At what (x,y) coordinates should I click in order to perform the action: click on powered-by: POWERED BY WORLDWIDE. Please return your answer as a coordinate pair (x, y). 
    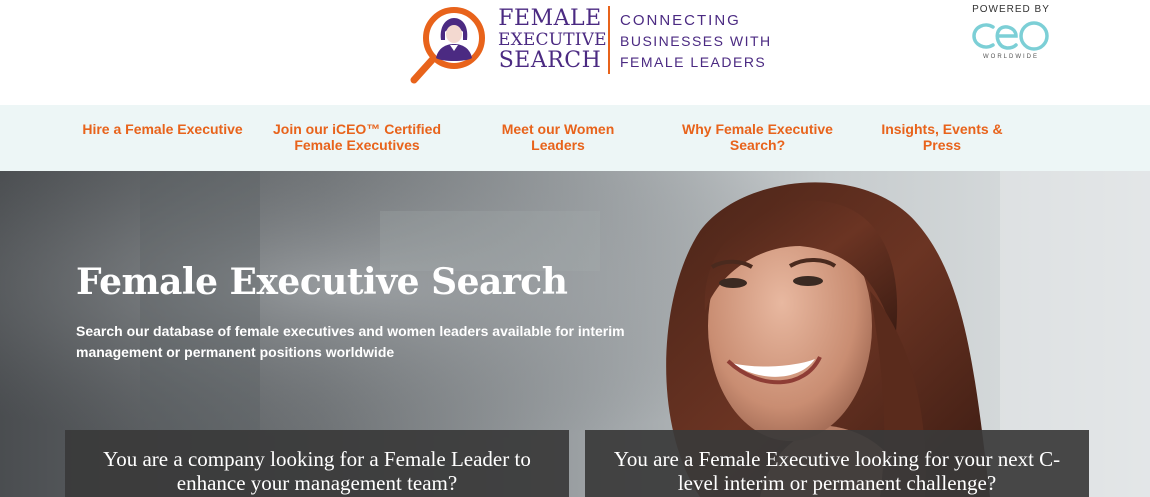
    Looking at the image, I should click on (1011, 37).